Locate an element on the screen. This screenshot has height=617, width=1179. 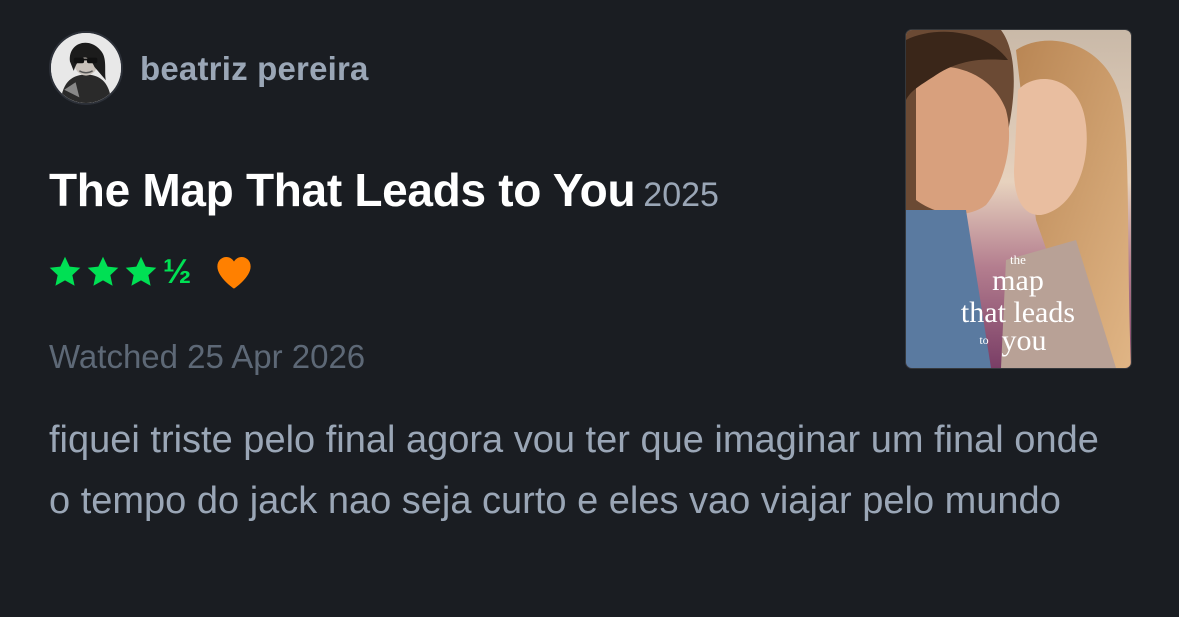
film-title-row: The Map That Leads to You 2025 is located at coordinates (384, 190).